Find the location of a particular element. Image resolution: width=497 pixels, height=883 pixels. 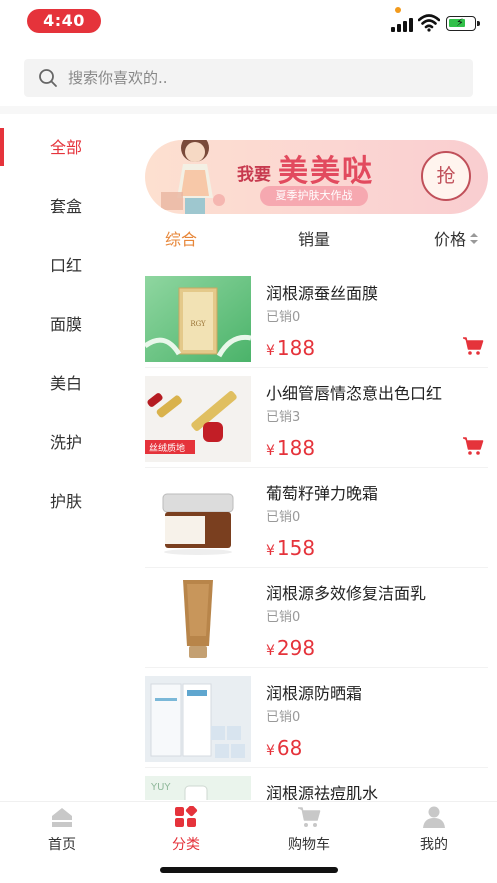

sidebar-item-all: 全部 is located at coordinates (66, 147).